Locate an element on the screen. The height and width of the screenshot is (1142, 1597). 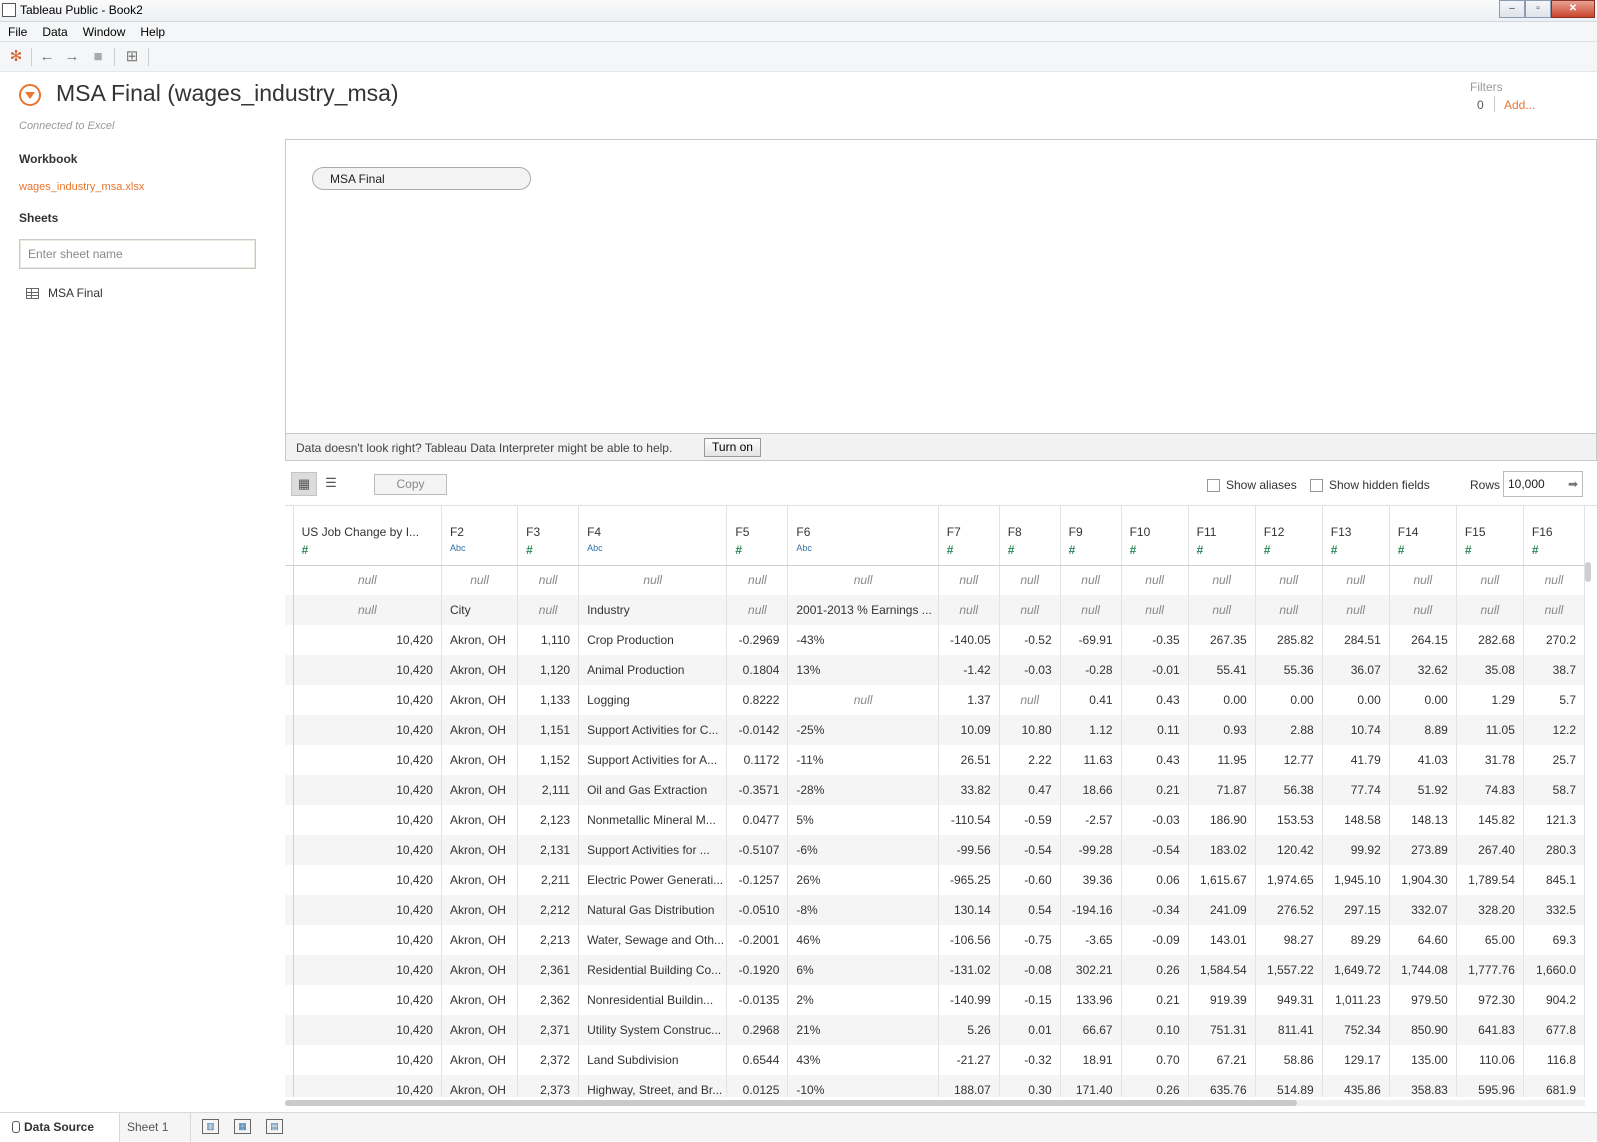
tab-data-source-label: Data Source is located at coordinates (59, 1127).